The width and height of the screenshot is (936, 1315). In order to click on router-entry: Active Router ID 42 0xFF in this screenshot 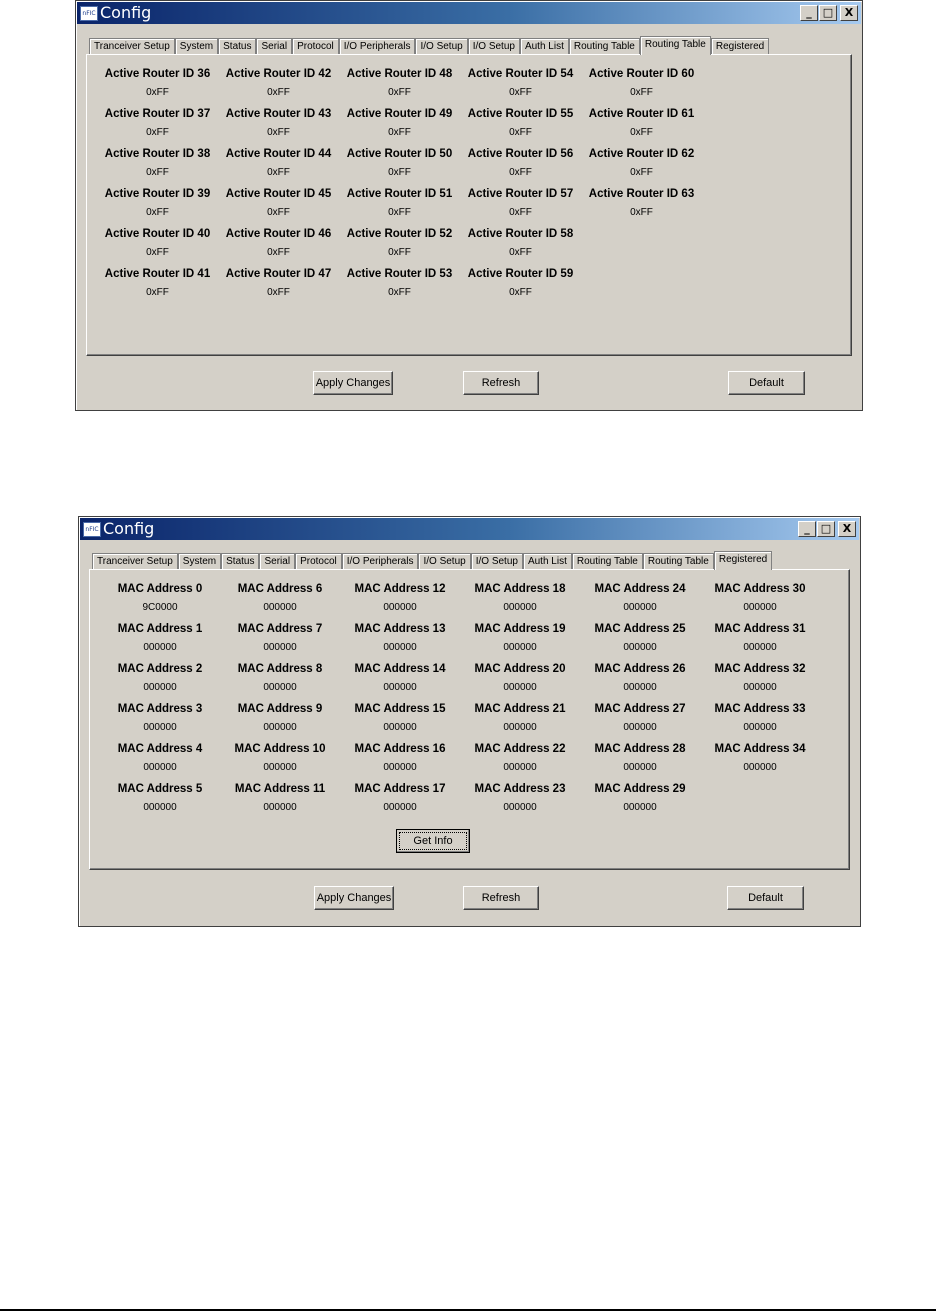, I will do `click(278, 83)`.